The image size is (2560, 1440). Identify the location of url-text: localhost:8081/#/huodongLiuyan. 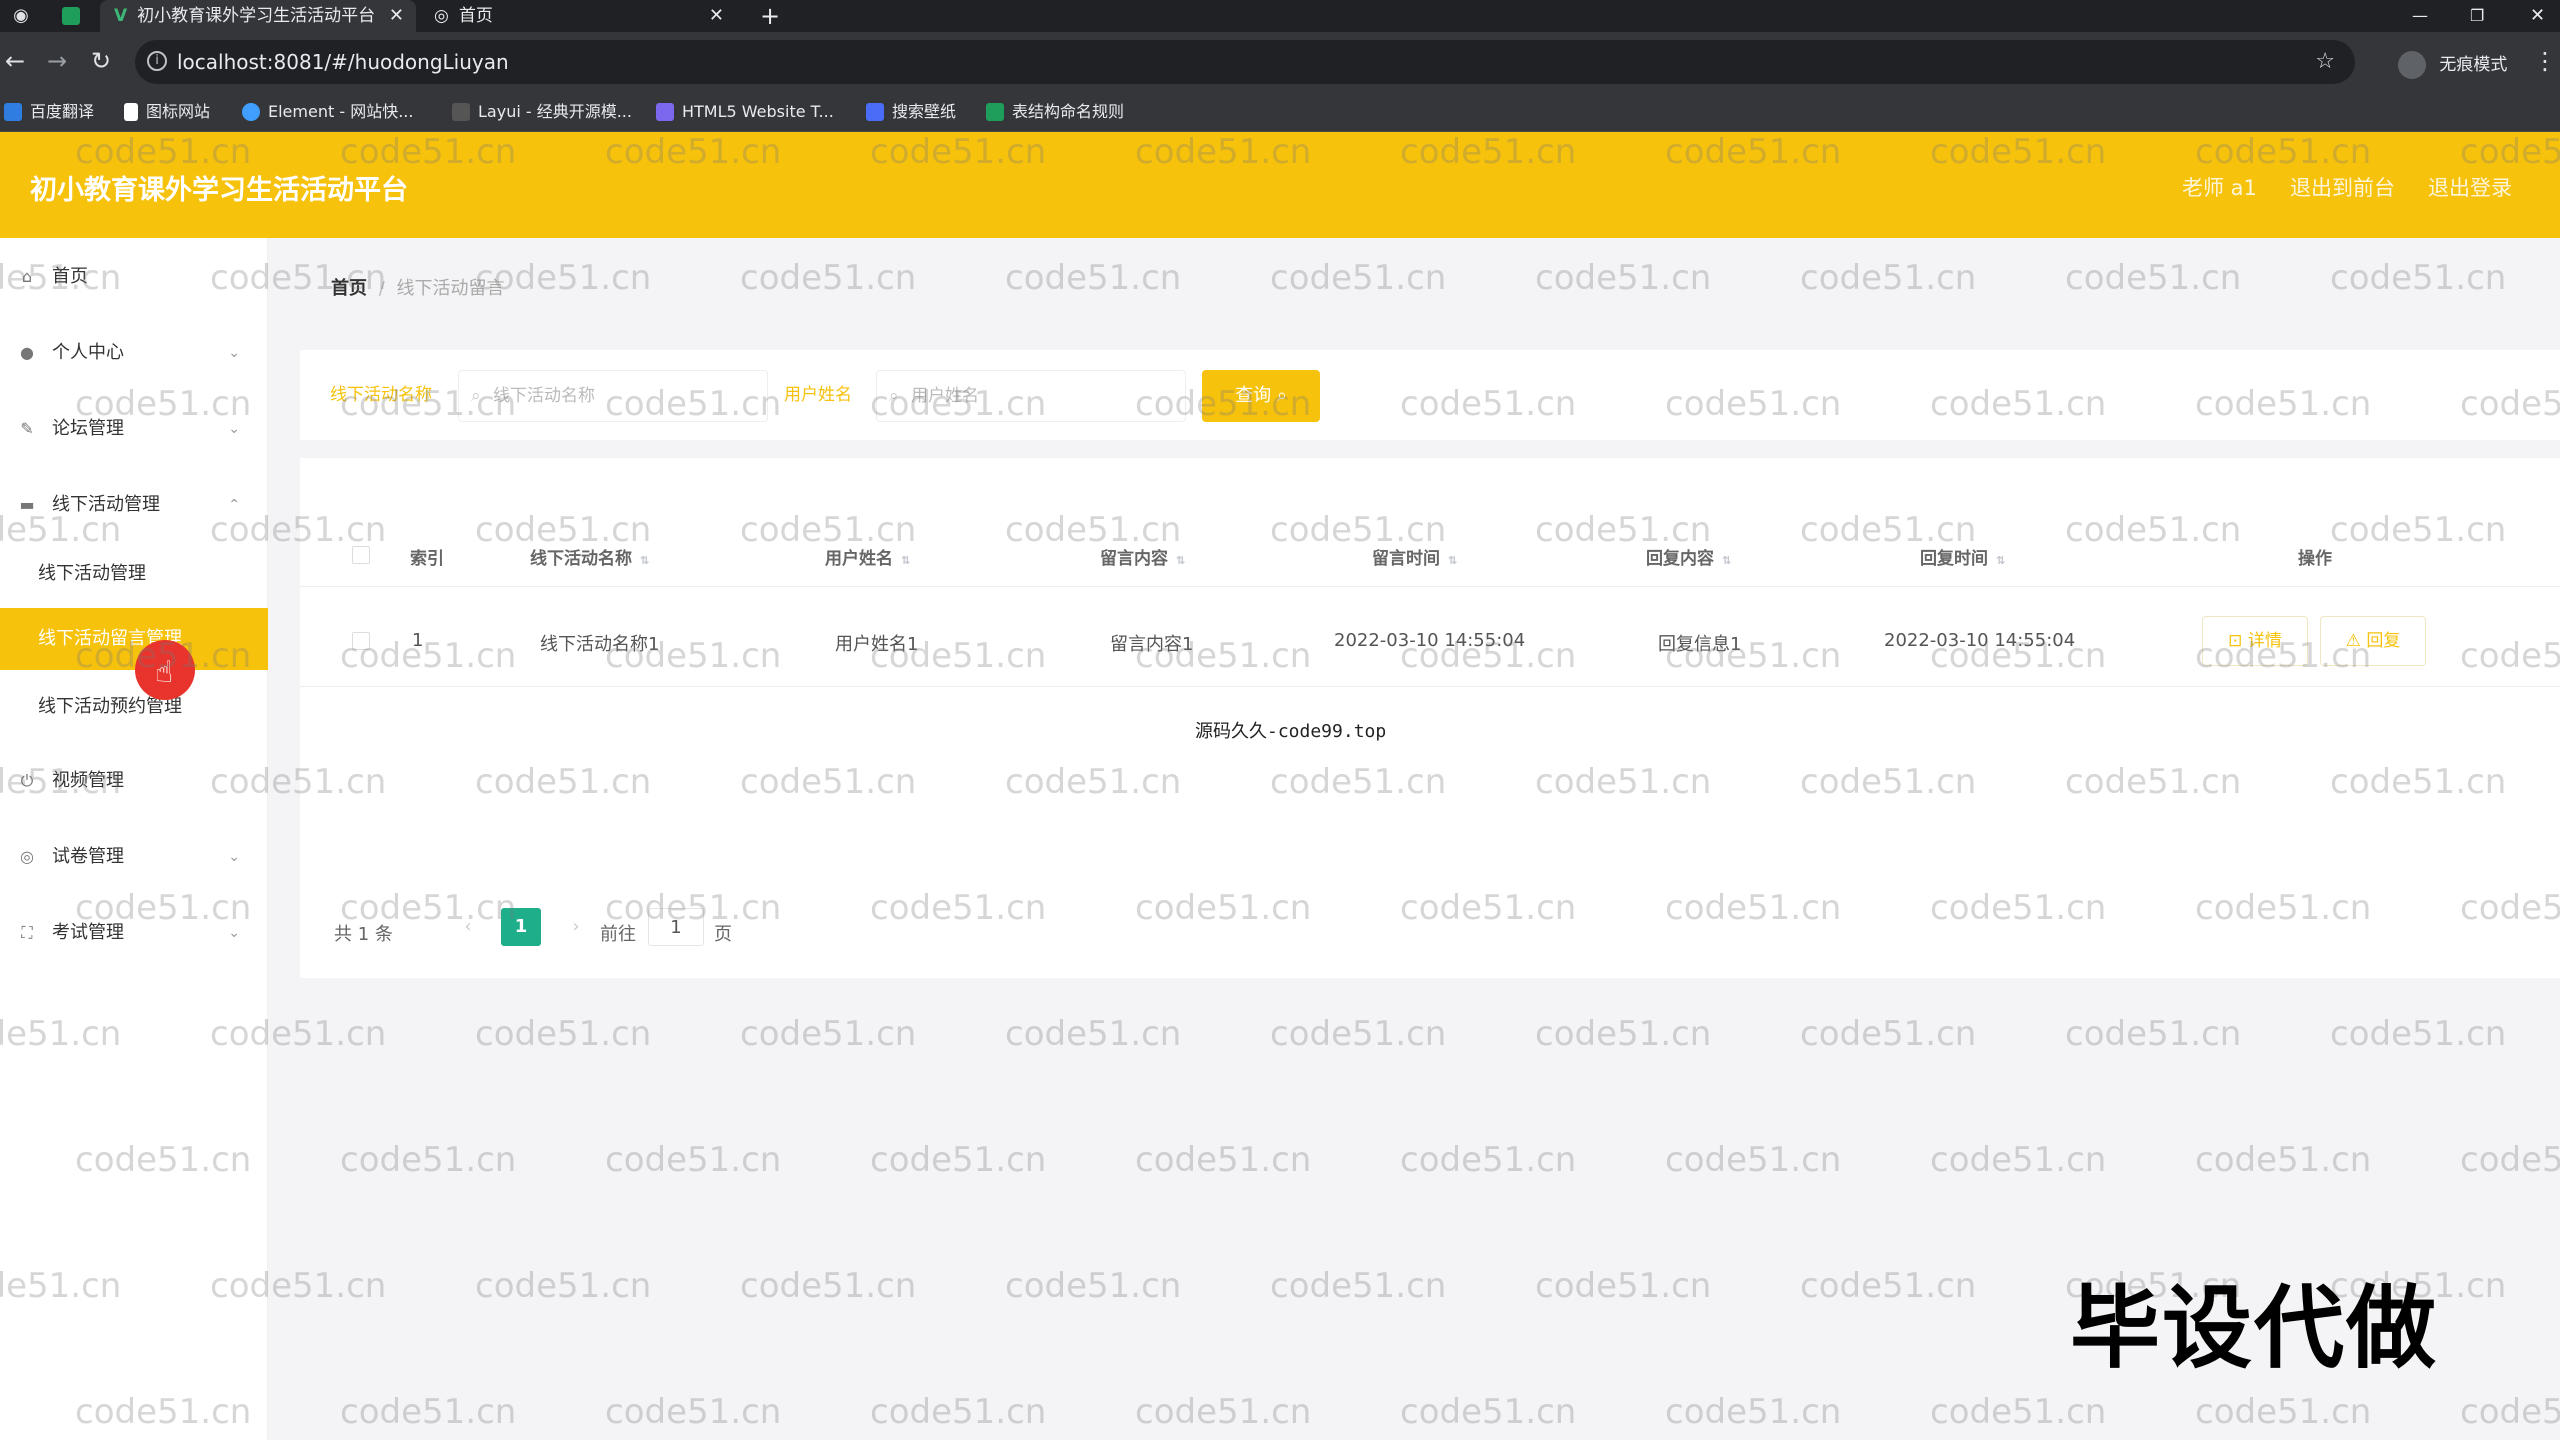
(343, 62).